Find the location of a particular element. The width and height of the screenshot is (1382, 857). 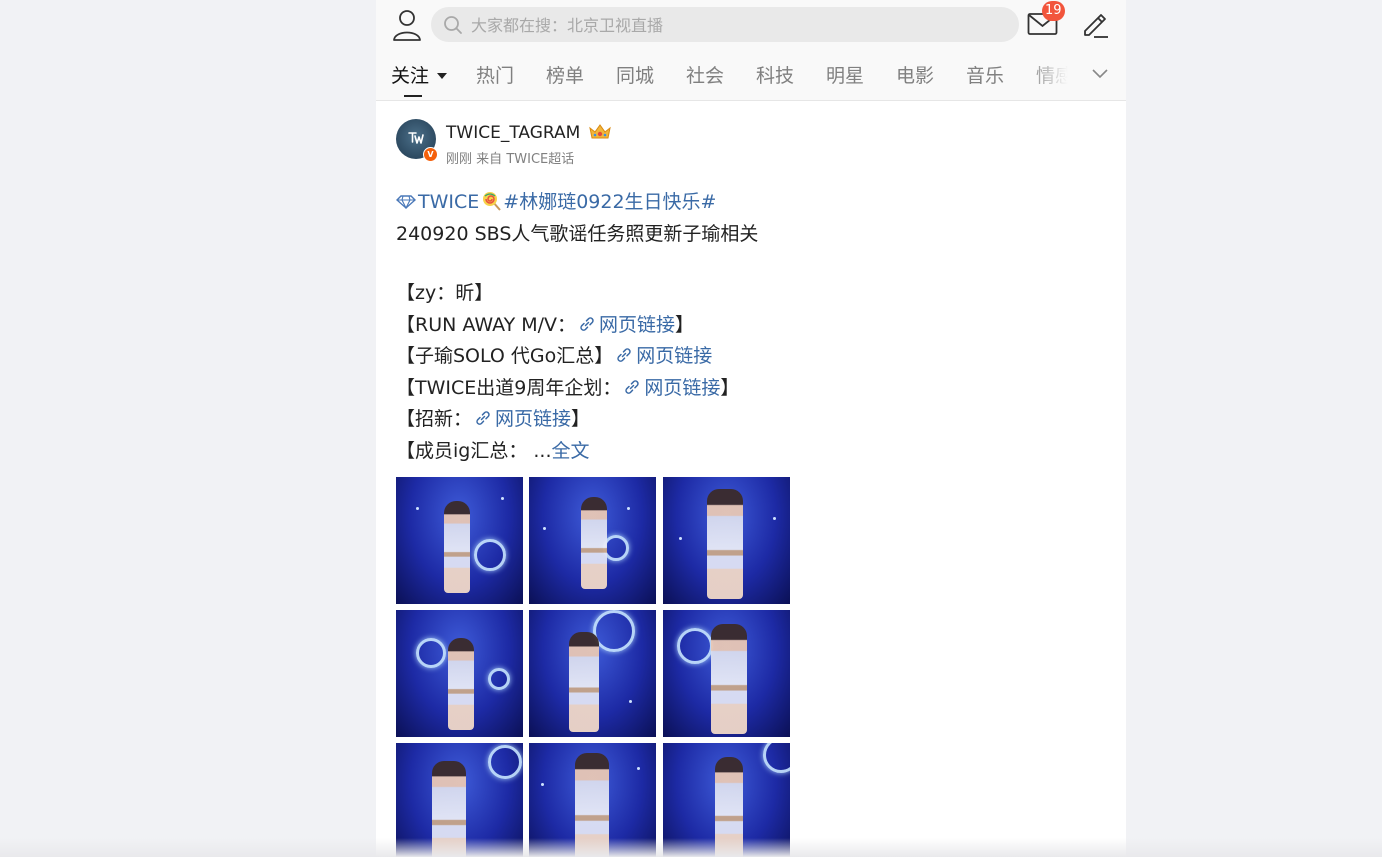

content-line-topic: TWICE #林娜琏0922生日快乐# is located at coordinates (751, 203).